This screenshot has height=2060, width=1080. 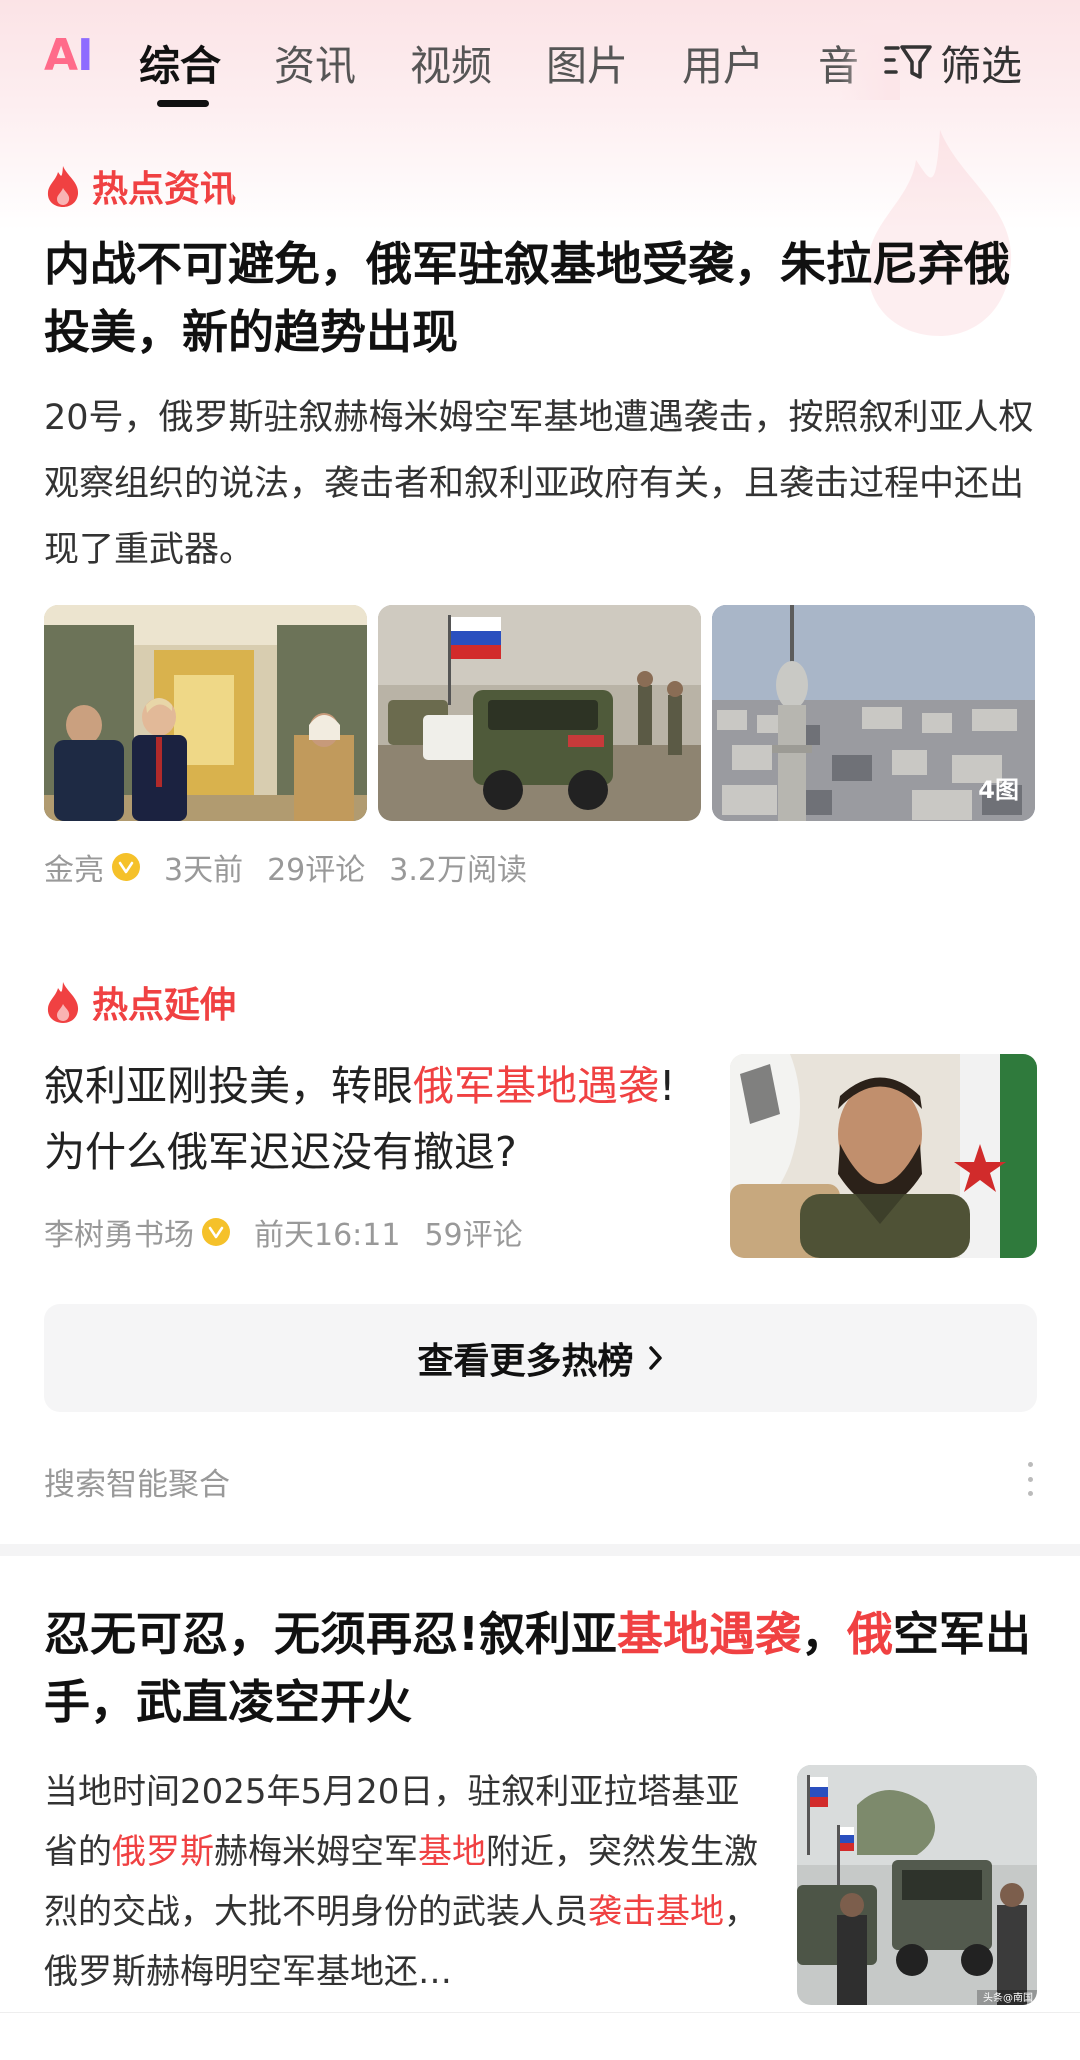 I want to click on section-divider, so click(x=540, y=1550).